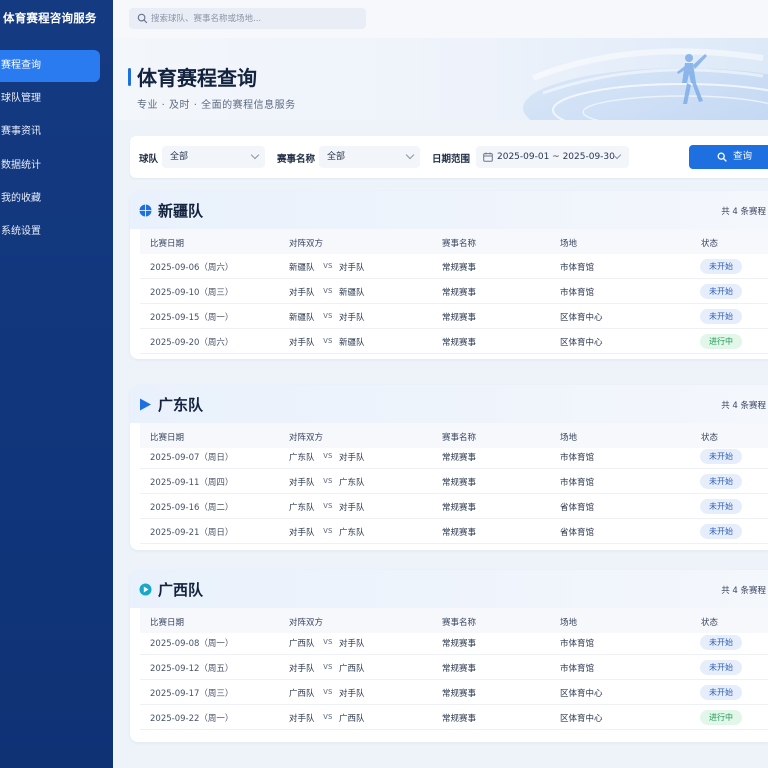  What do you see at coordinates (440, 19) in the screenshot?
I see `top-bar` at bounding box center [440, 19].